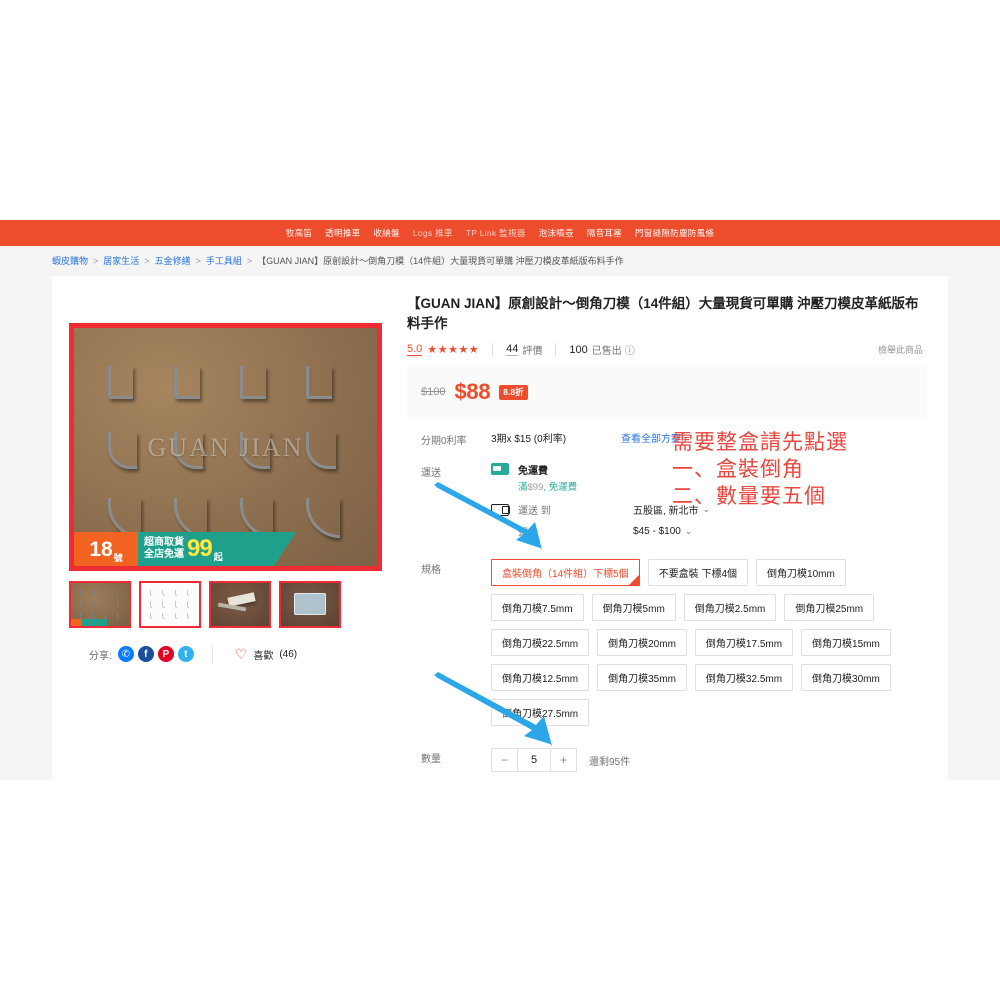  Describe the element at coordinates (900, 349) in the screenshot. I see `report-product-link: 檢舉此商品` at that location.